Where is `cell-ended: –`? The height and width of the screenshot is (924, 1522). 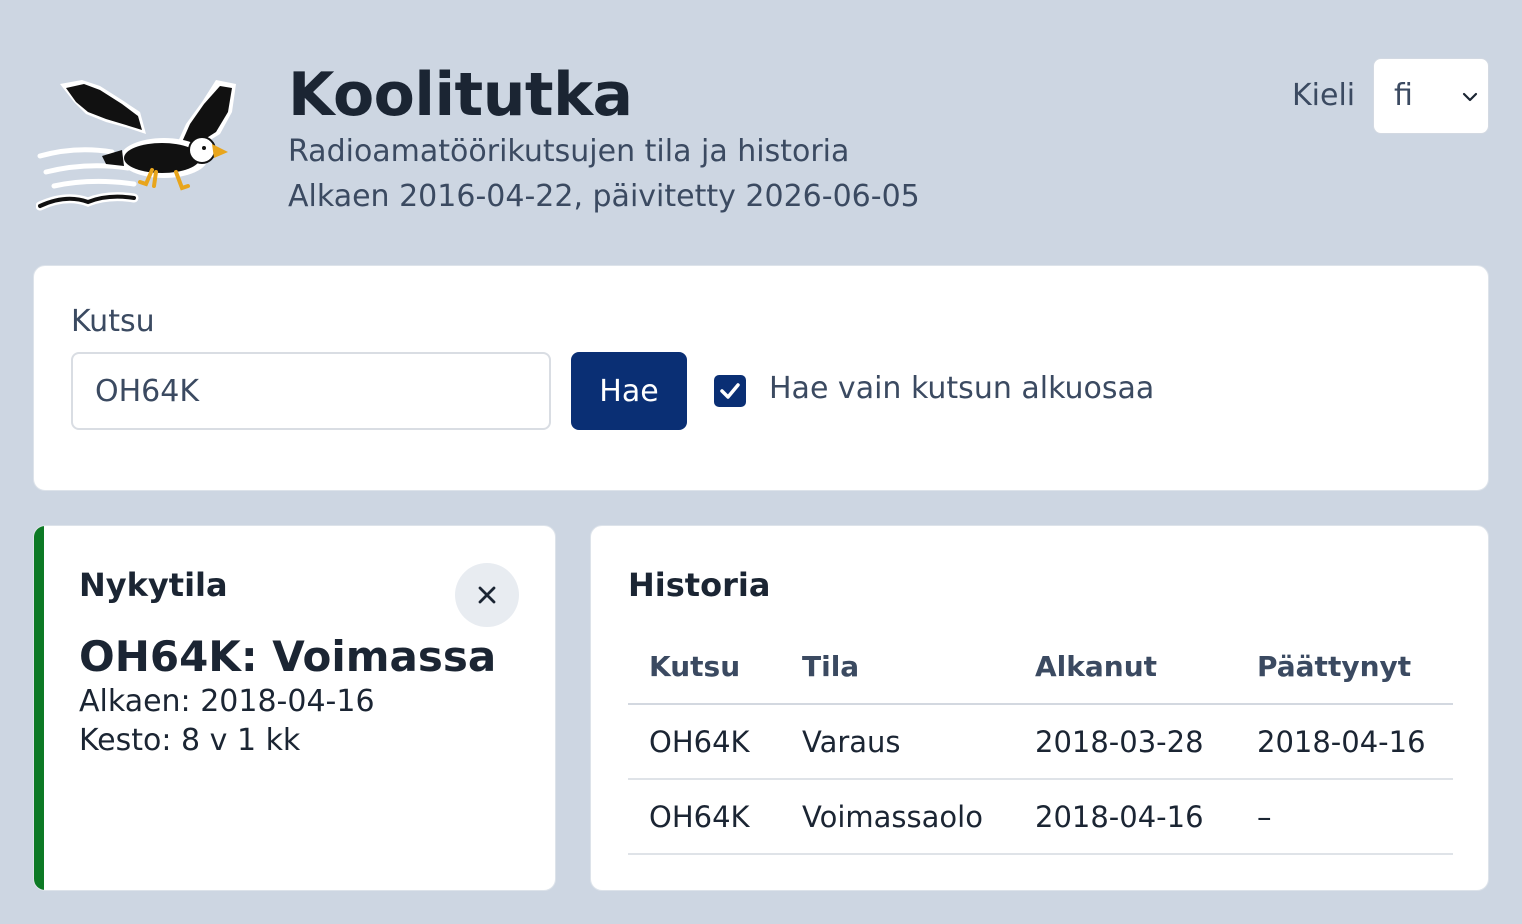
cell-ended: – is located at coordinates (1344, 817).